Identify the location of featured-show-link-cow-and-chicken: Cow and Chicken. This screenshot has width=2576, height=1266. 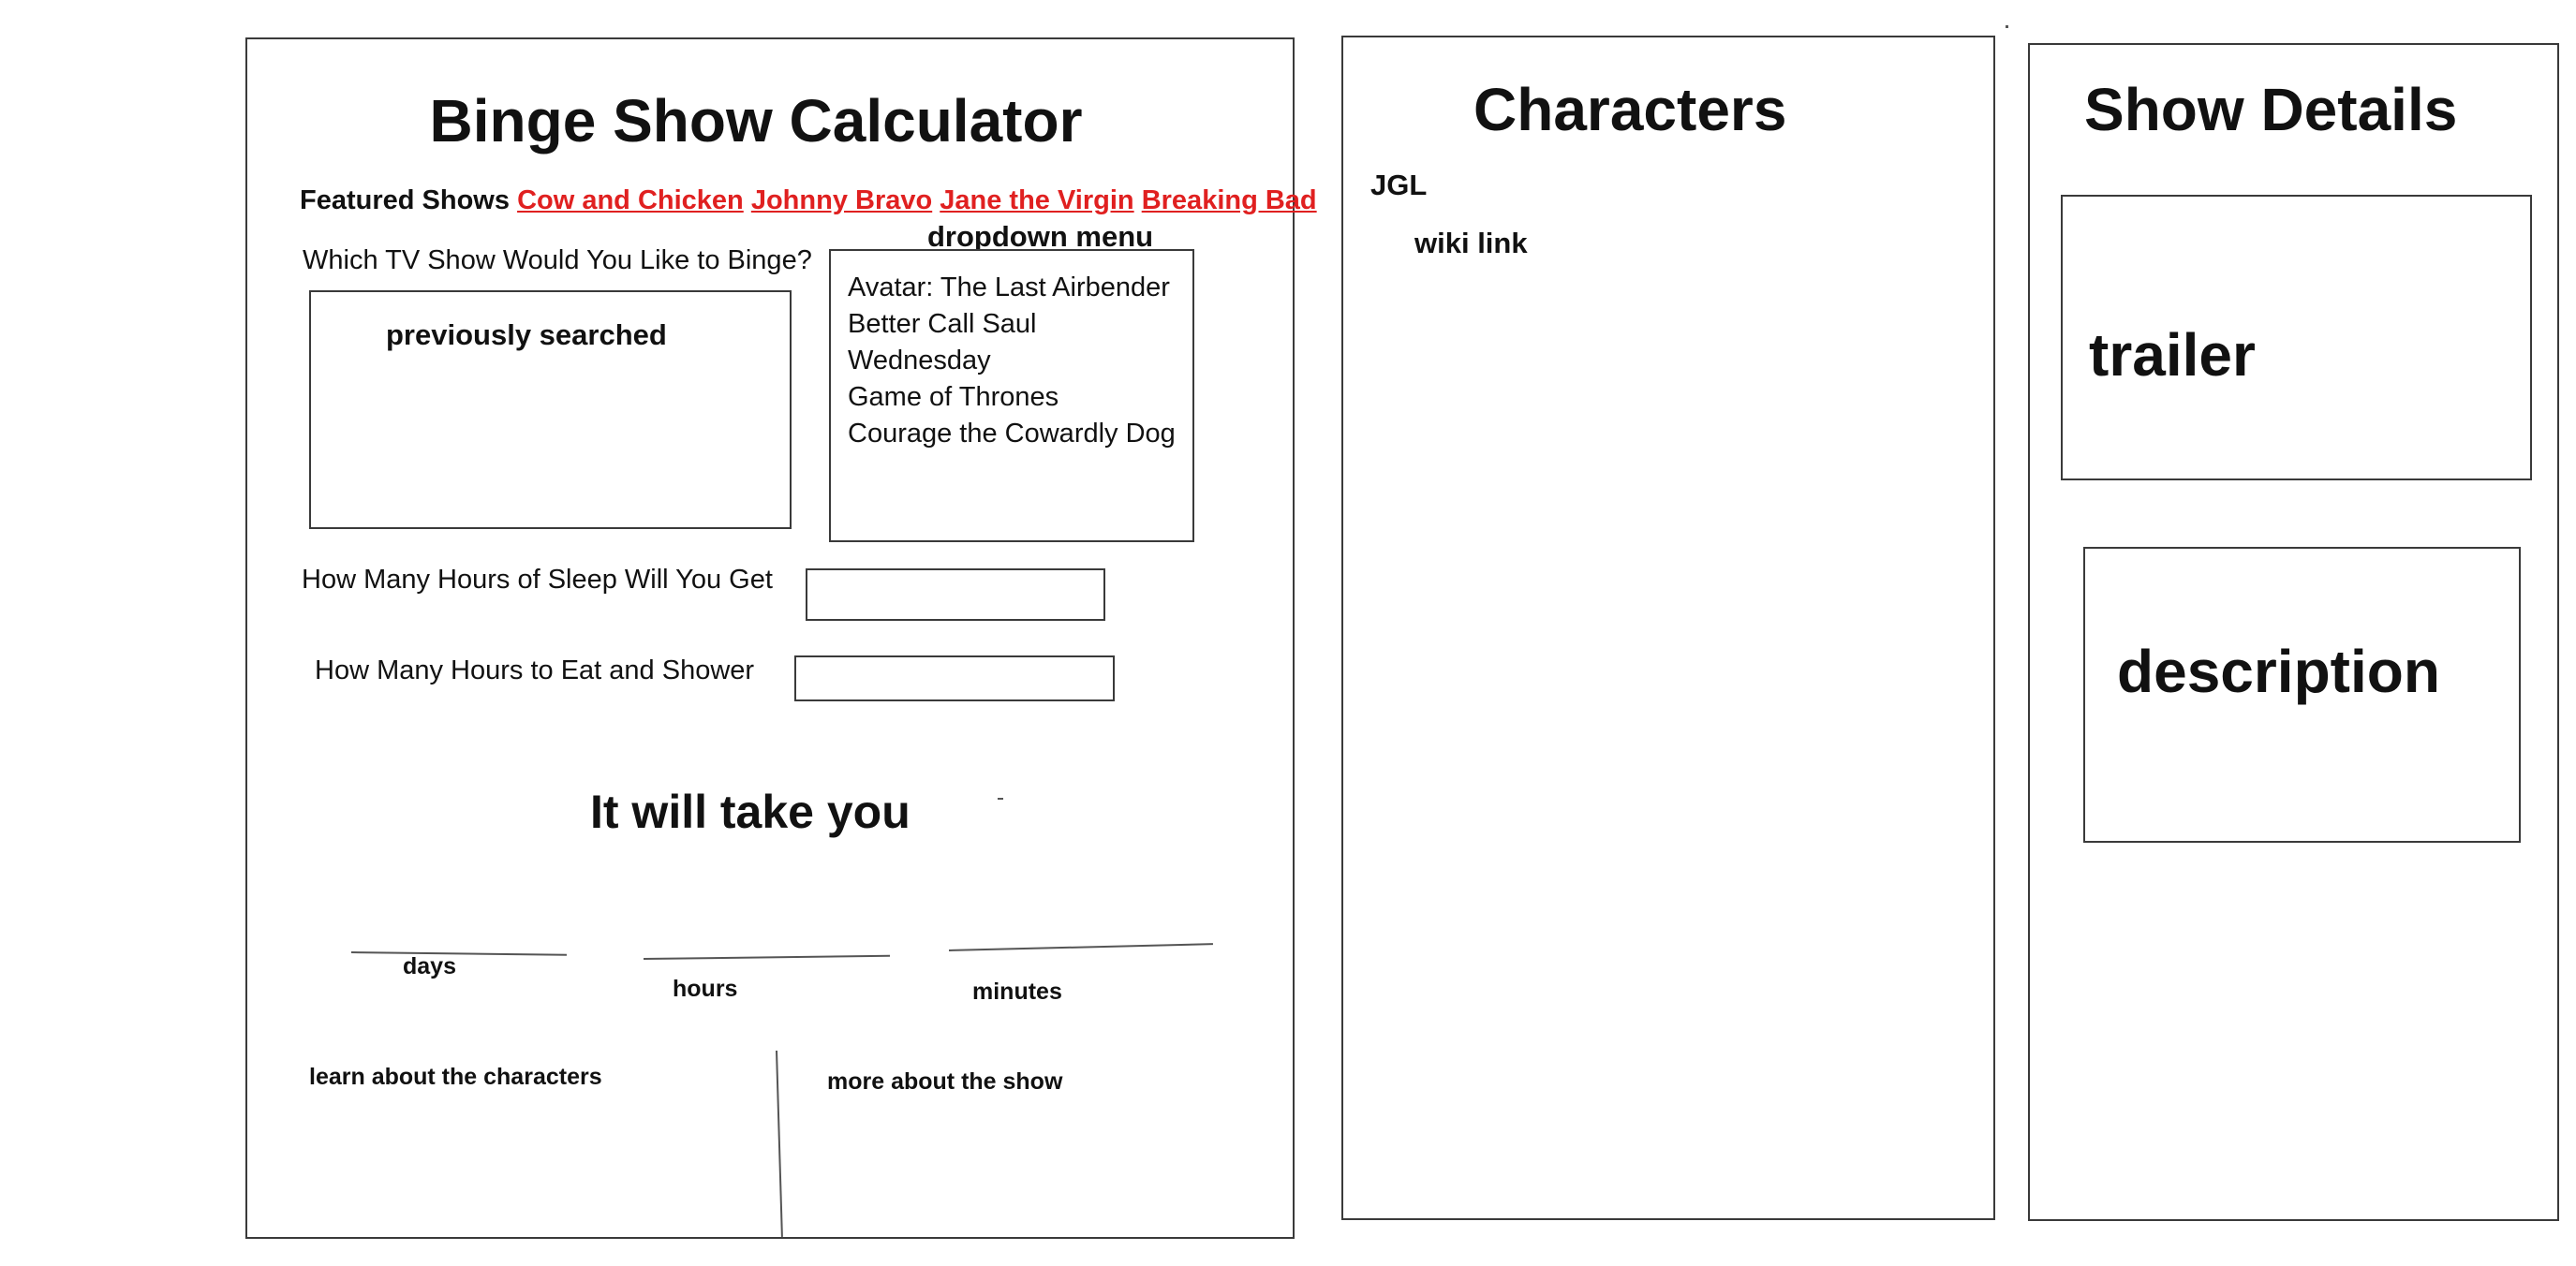
(630, 200).